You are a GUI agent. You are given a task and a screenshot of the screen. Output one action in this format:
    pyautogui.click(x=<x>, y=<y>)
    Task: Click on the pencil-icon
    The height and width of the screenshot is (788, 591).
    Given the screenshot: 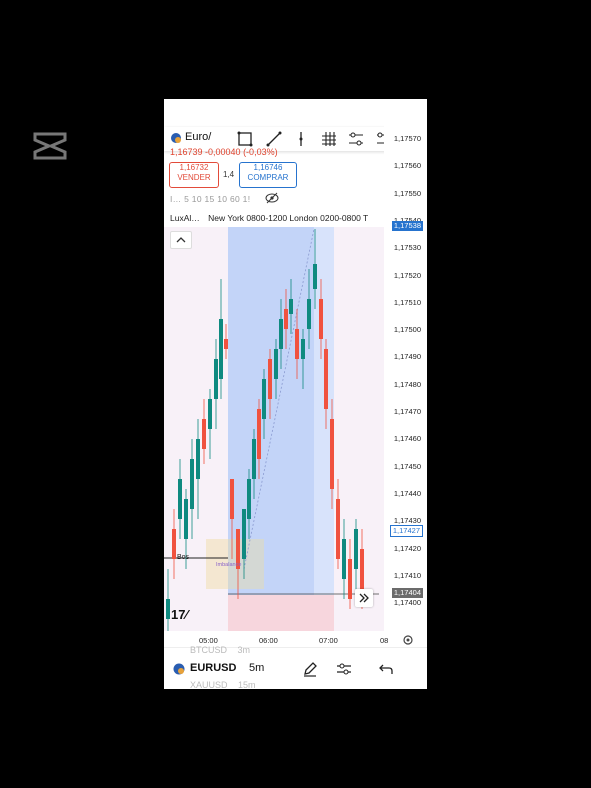 What is the action you would take?
    pyautogui.click(x=310, y=669)
    